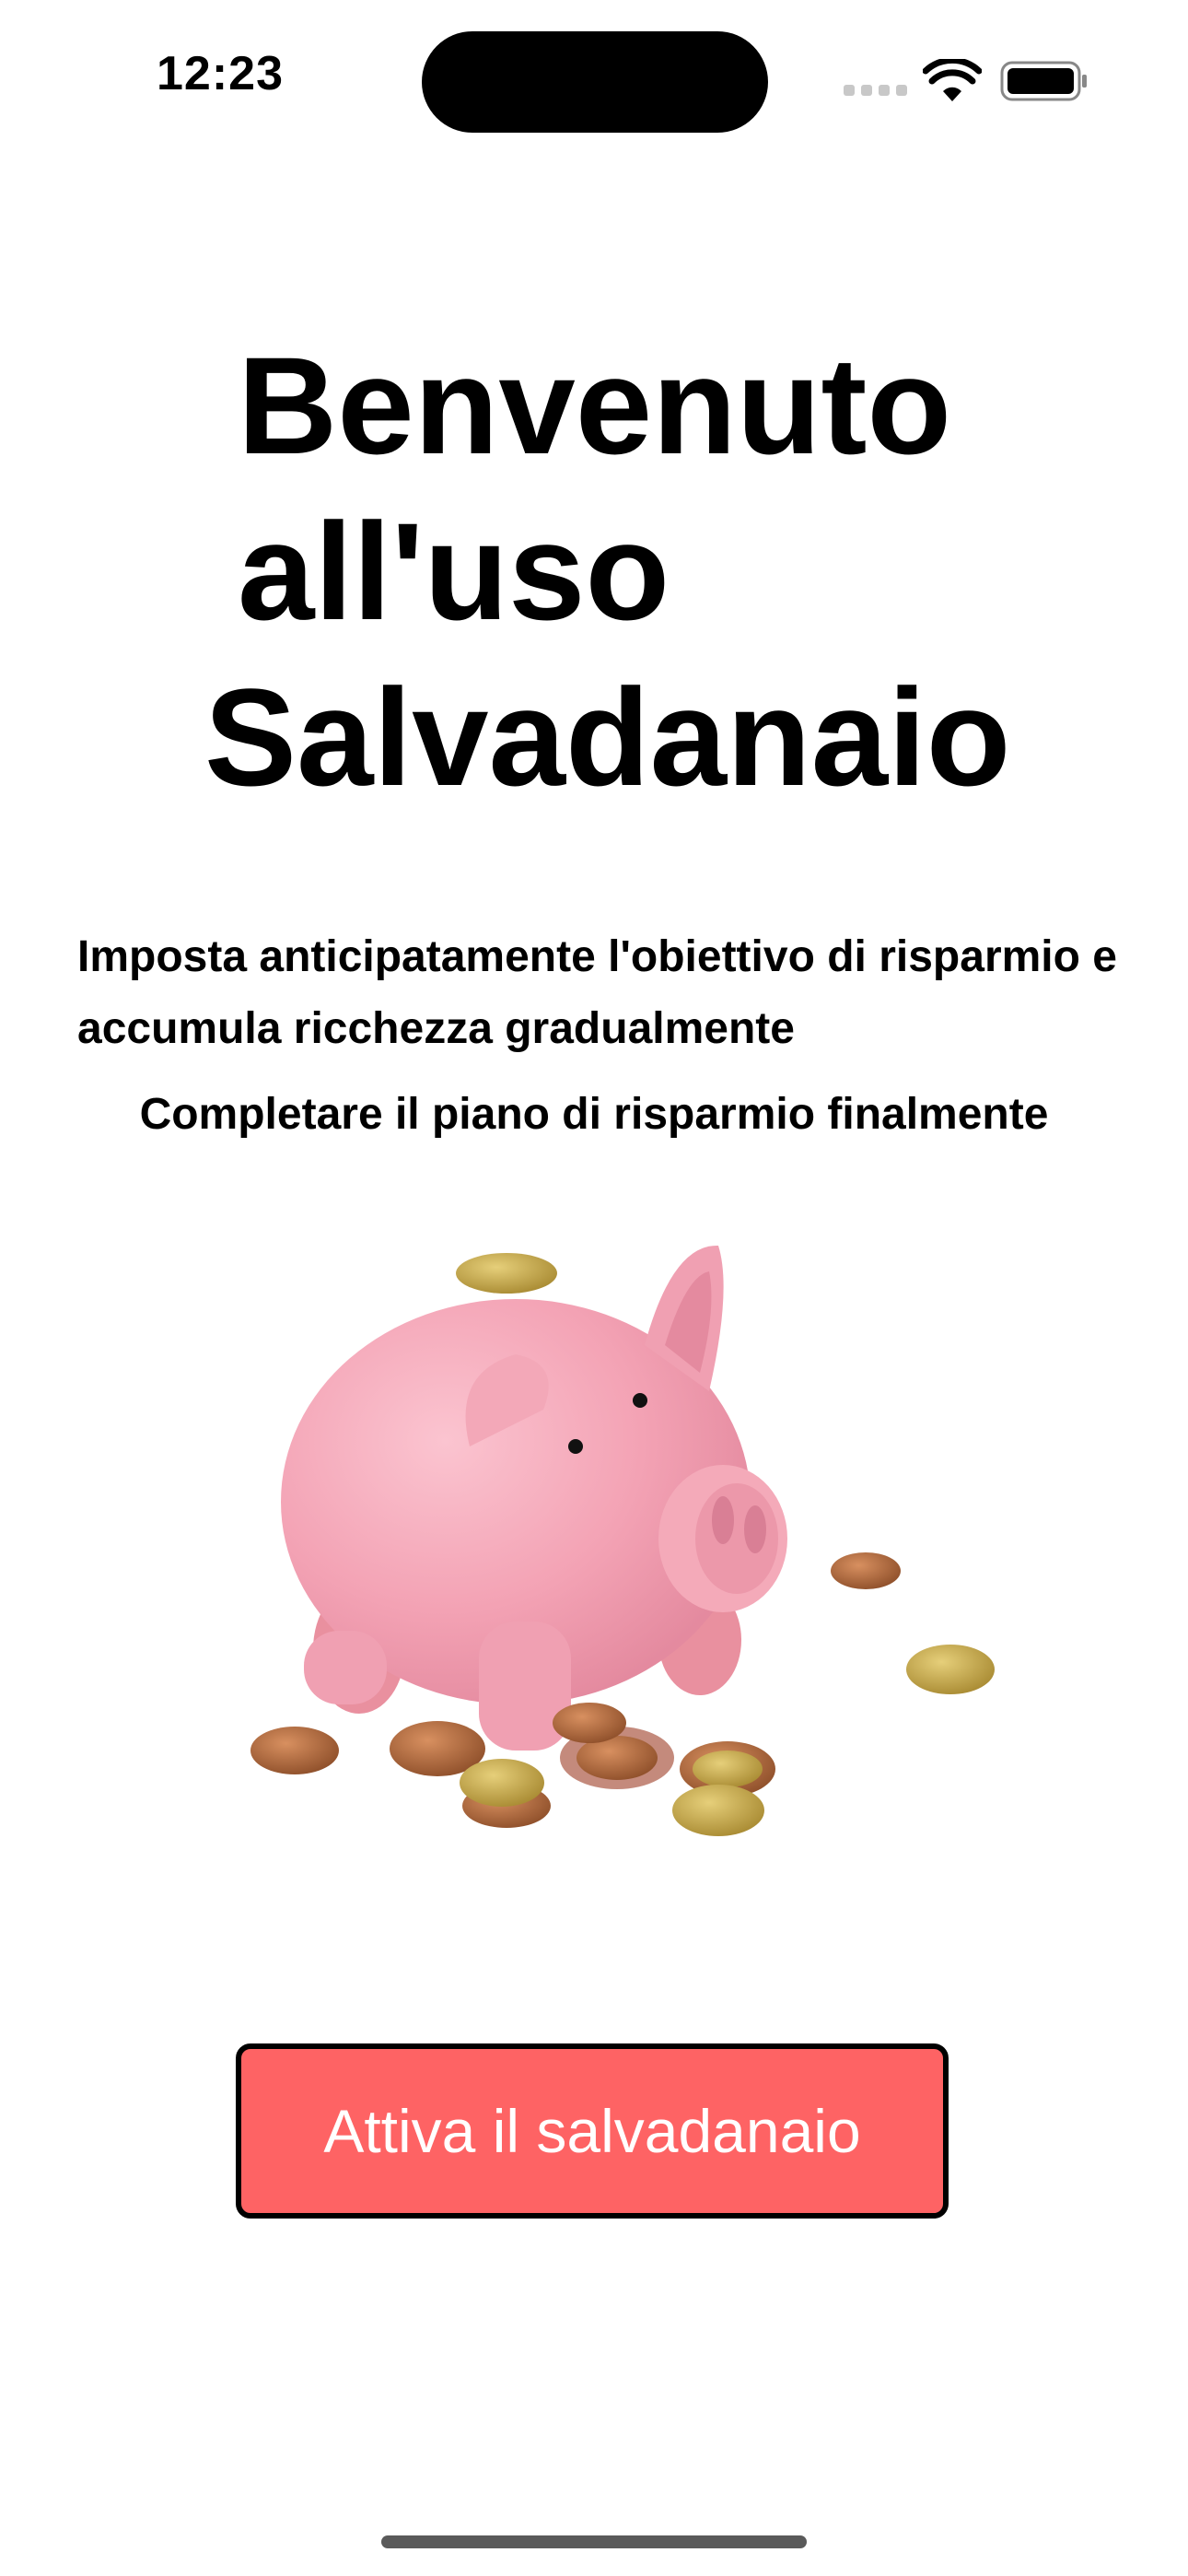 Image resolution: width=1188 pixels, height=2576 pixels. I want to click on battery-icon, so click(1043, 81).